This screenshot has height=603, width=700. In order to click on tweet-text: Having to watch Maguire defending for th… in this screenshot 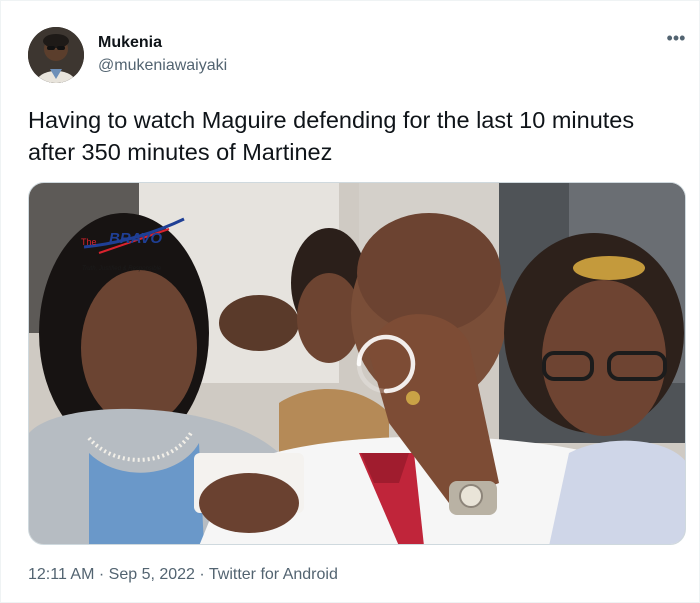, I will do `click(331, 136)`.